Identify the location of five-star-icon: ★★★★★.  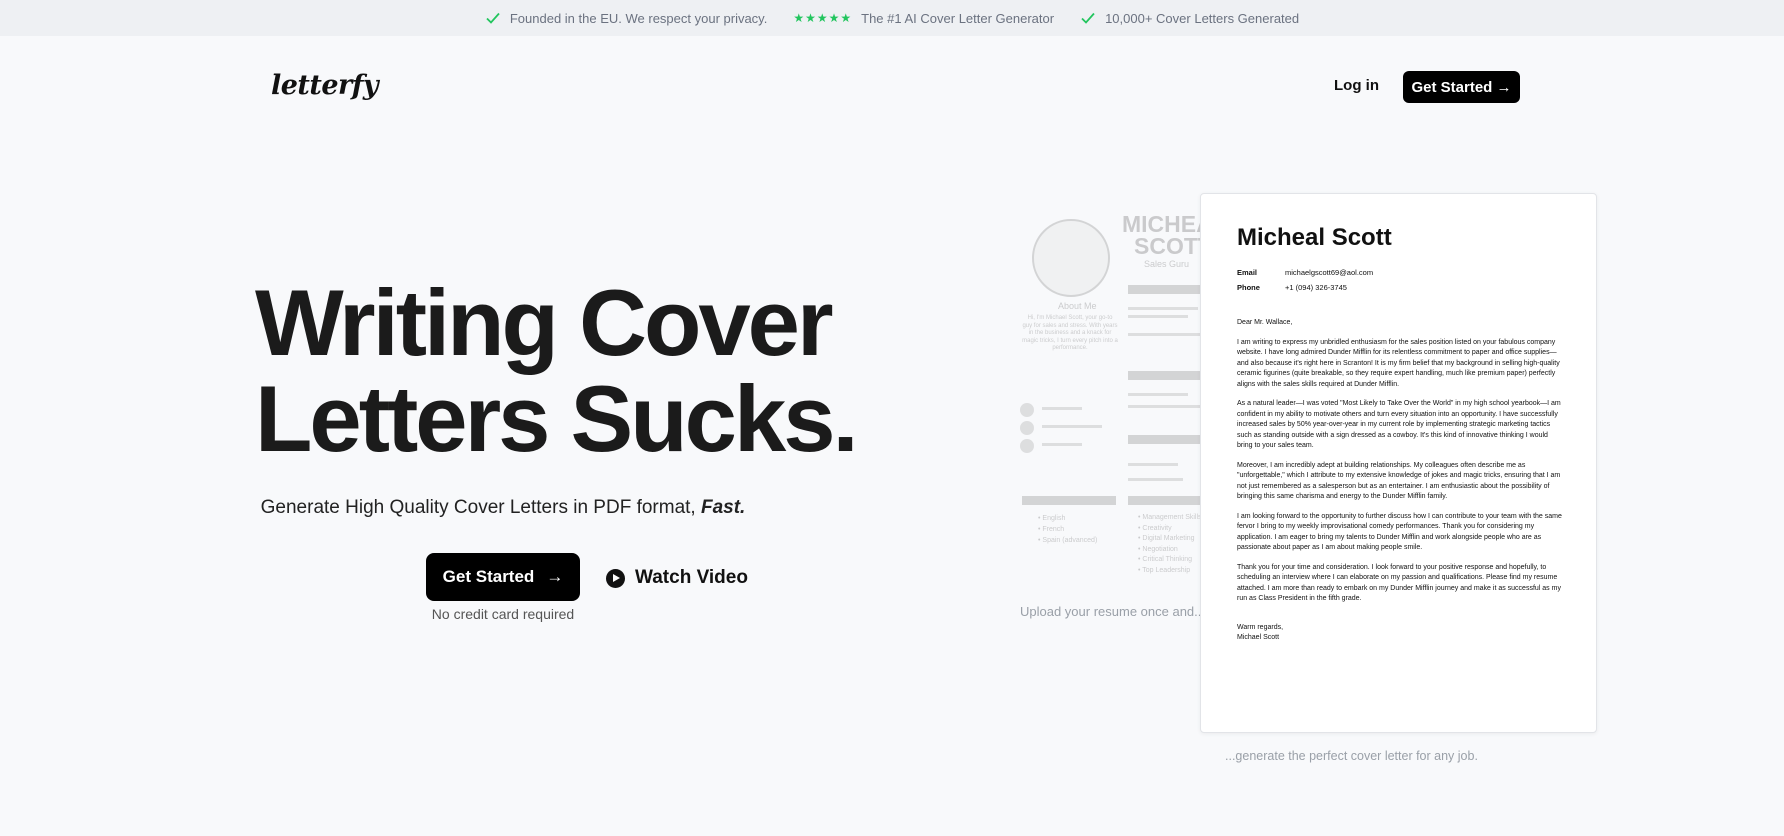
(823, 18).